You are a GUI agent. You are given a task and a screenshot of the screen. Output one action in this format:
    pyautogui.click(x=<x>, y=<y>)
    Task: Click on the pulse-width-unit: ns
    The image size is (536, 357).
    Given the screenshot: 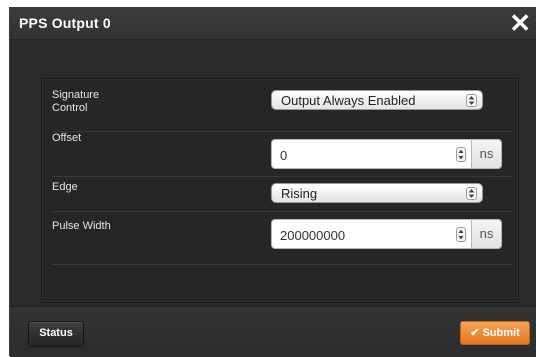 What is the action you would take?
    pyautogui.click(x=486, y=234)
    